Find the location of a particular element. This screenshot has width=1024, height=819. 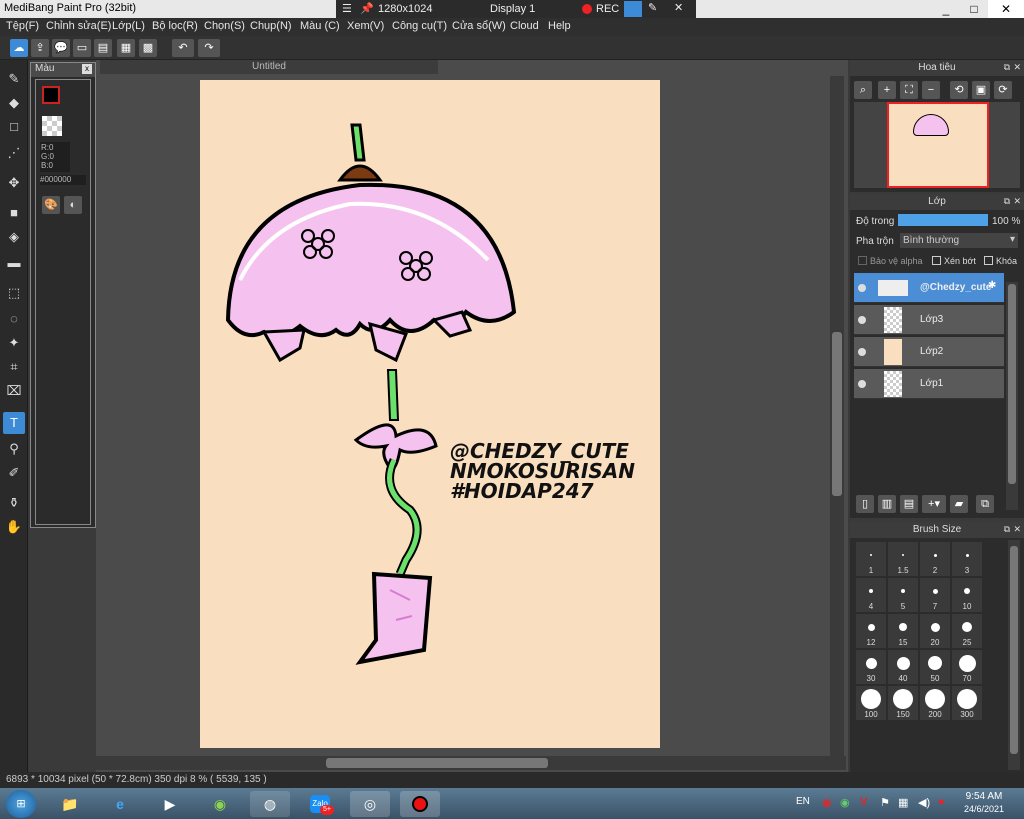

panel-icon: ▦ is located at coordinates (126, 48).